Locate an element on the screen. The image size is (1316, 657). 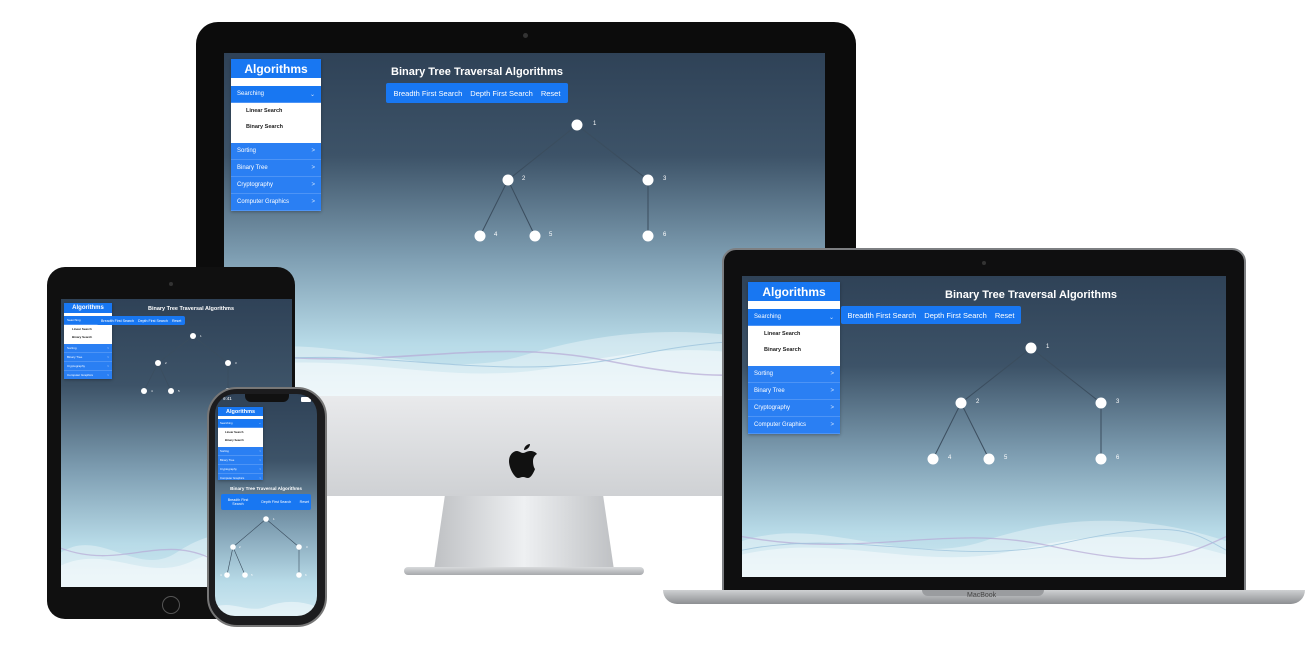
macbook-camera is located at coordinates (984, 263).